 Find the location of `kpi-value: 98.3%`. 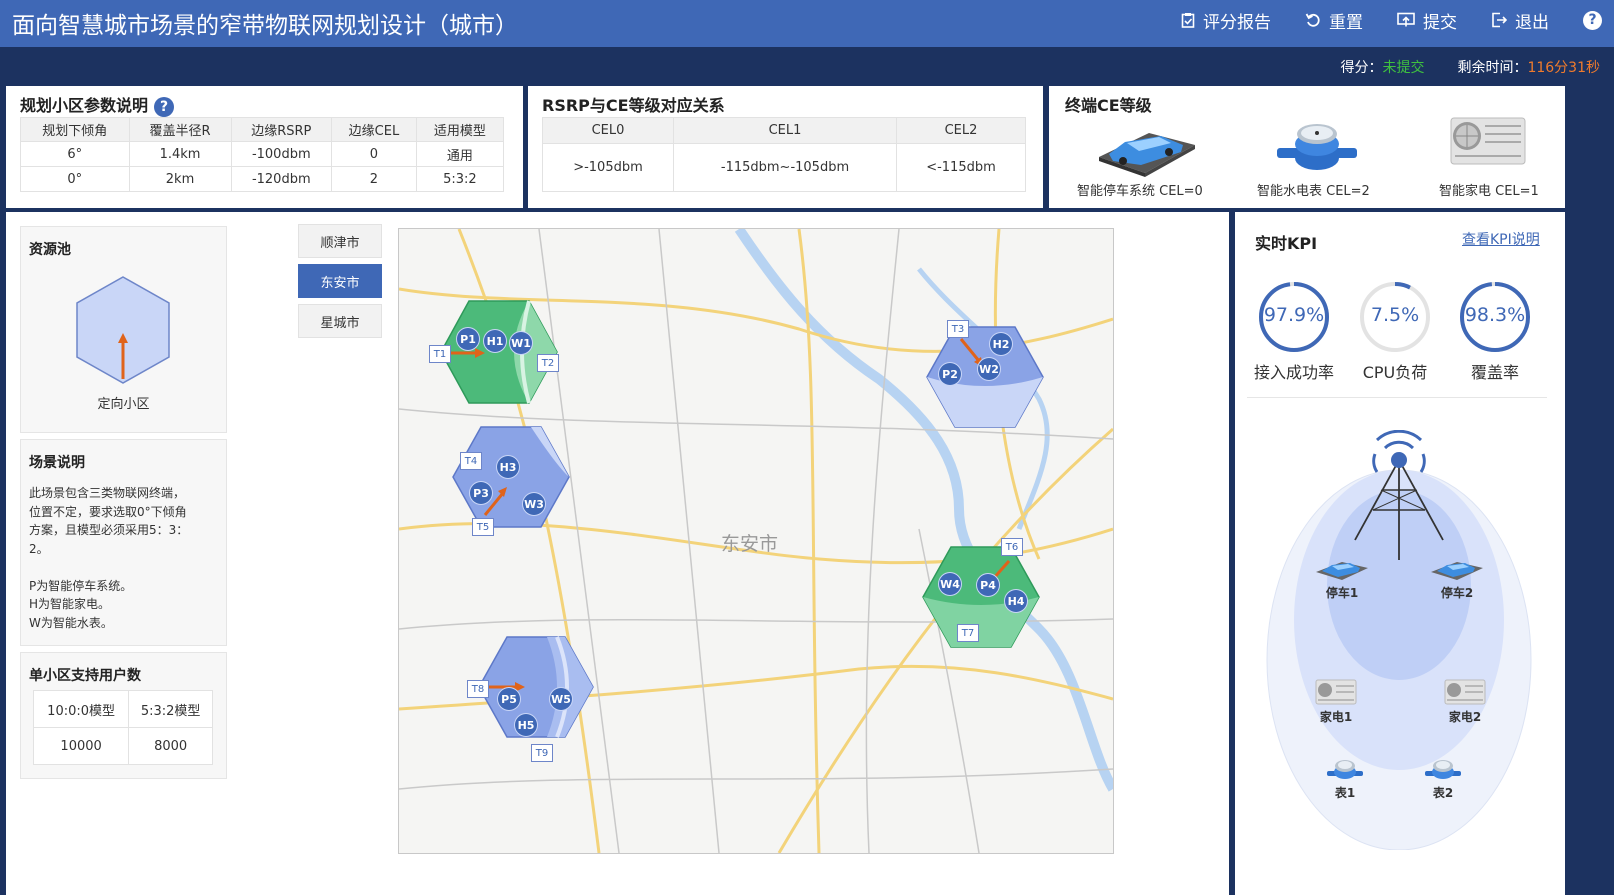

kpi-value: 98.3% is located at coordinates (1495, 315).